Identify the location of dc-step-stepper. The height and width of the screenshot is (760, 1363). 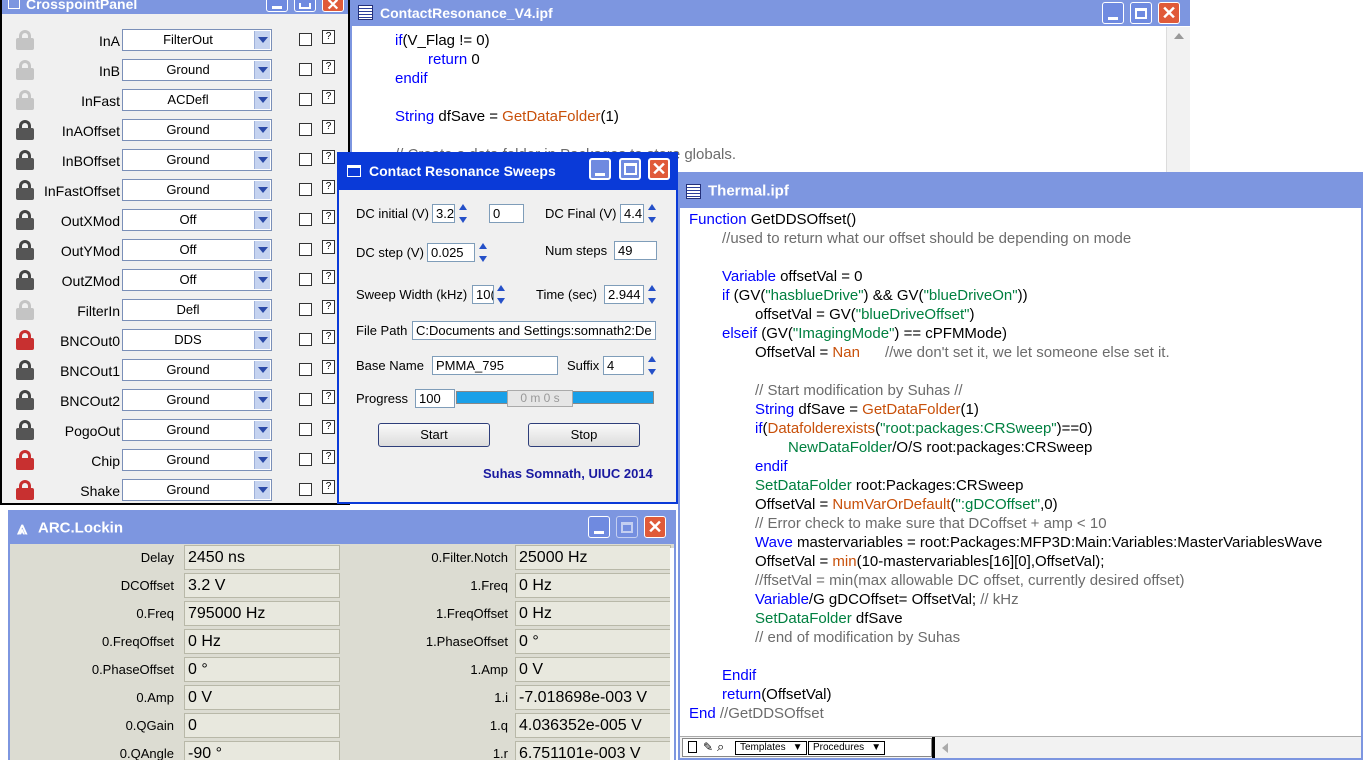
(482, 252).